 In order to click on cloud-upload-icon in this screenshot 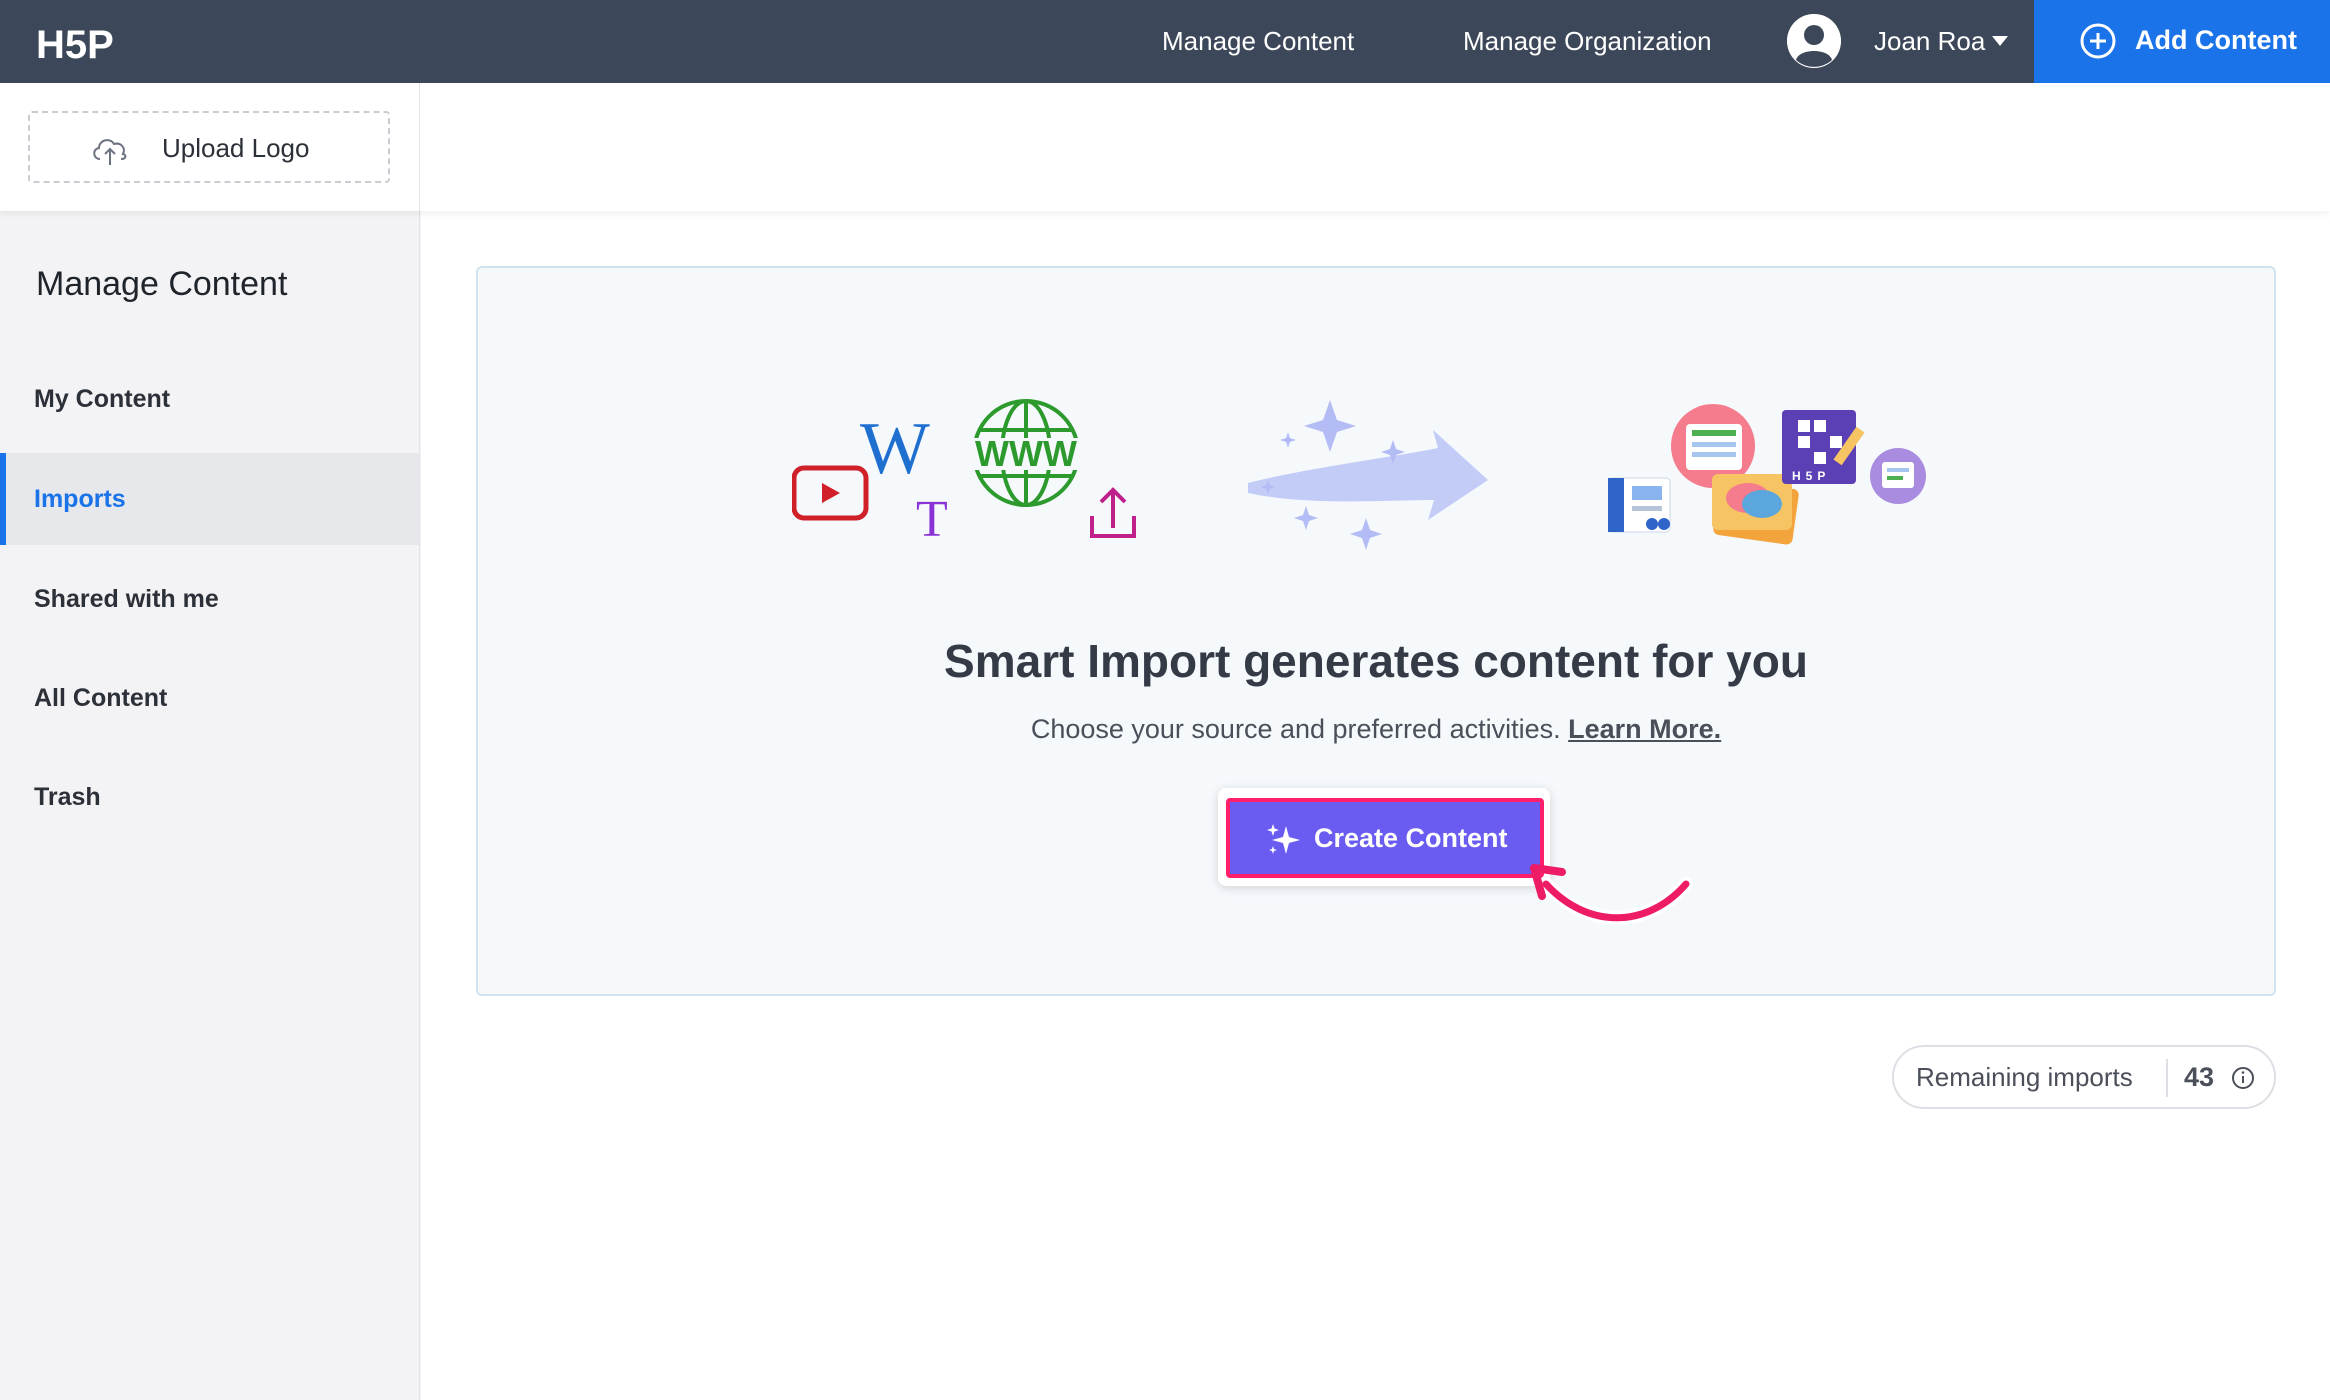, I will do `click(110, 152)`.